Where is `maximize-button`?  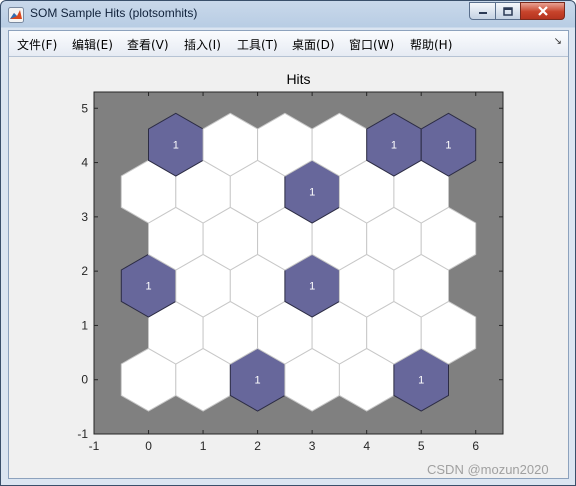
maximize-button is located at coordinates (508, 11).